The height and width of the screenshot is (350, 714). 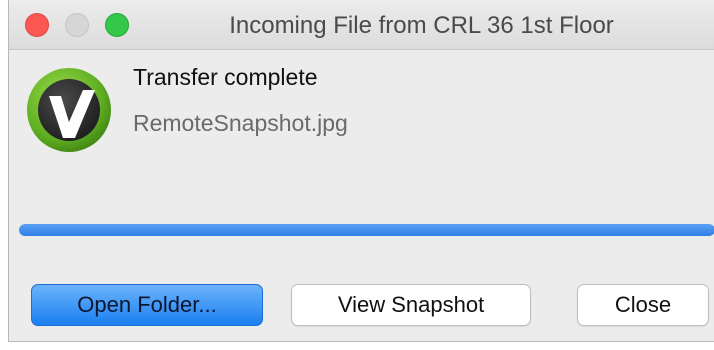 What do you see at coordinates (117, 25) in the screenshot?
I see `window-zoom-button` at bounding box center [117, 25].